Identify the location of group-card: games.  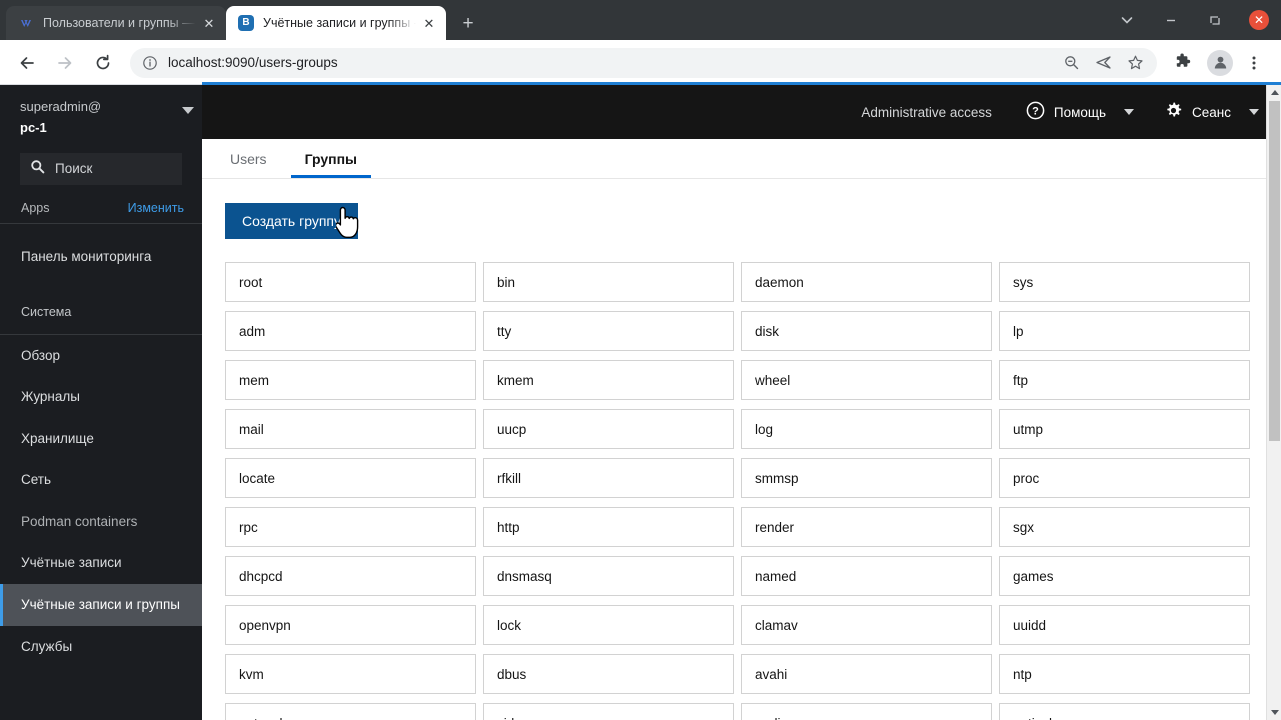
(1124, 576).